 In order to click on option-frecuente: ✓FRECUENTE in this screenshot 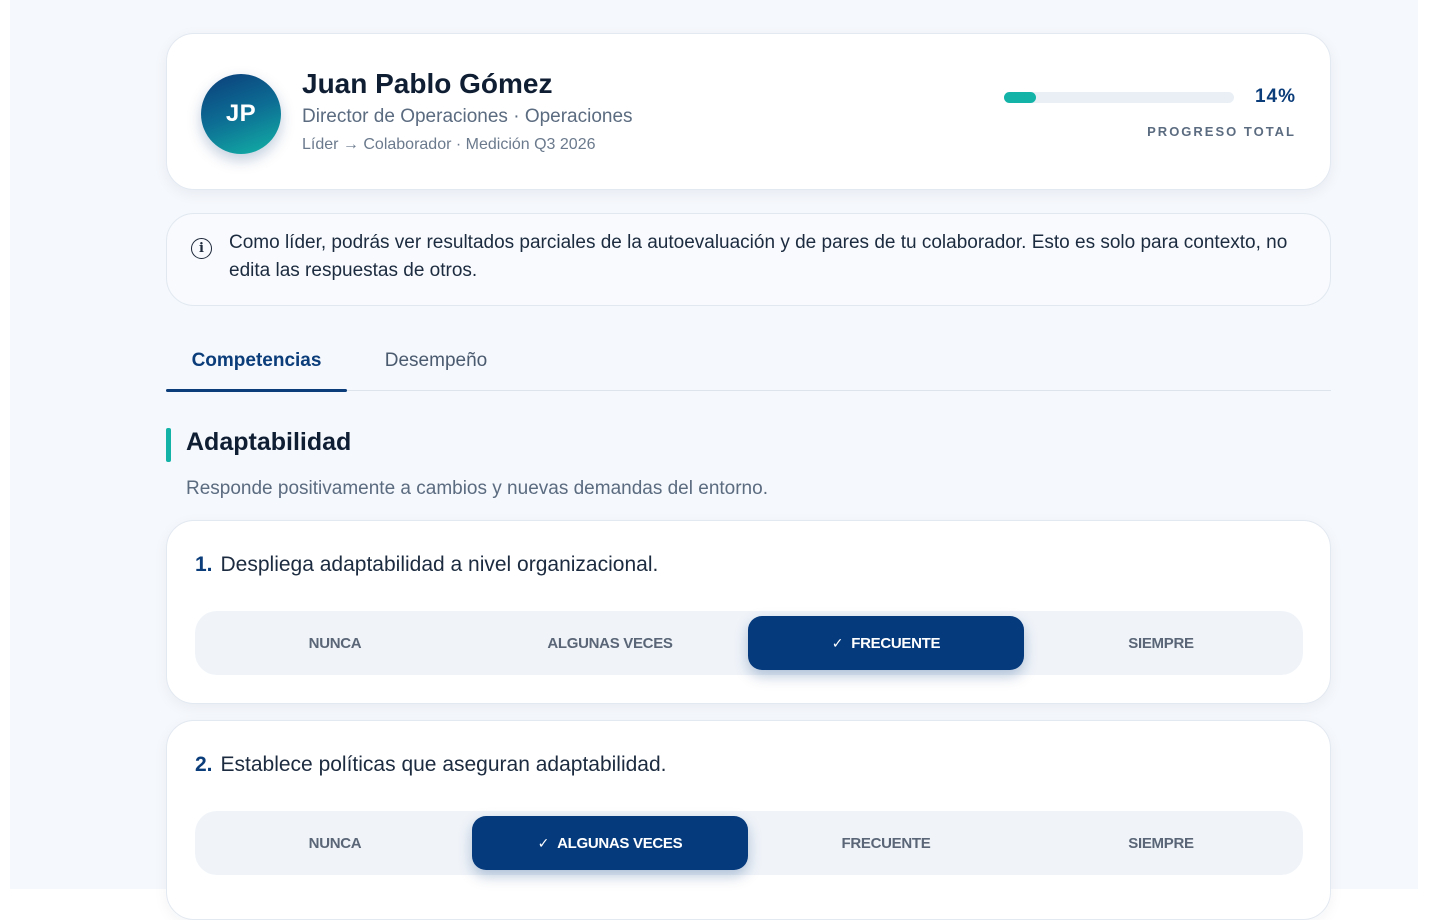, I will do `click(886, 843)`.